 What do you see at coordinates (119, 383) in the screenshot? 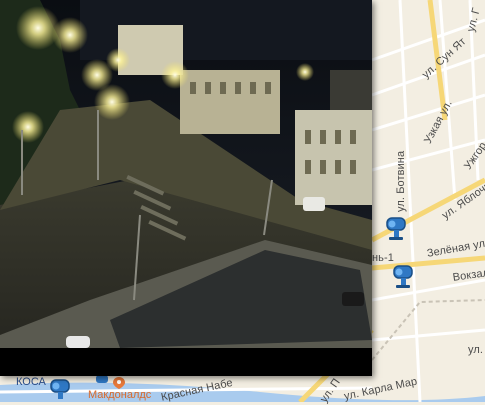
I see `location-pin-icon` at bounding box center [119, 383].